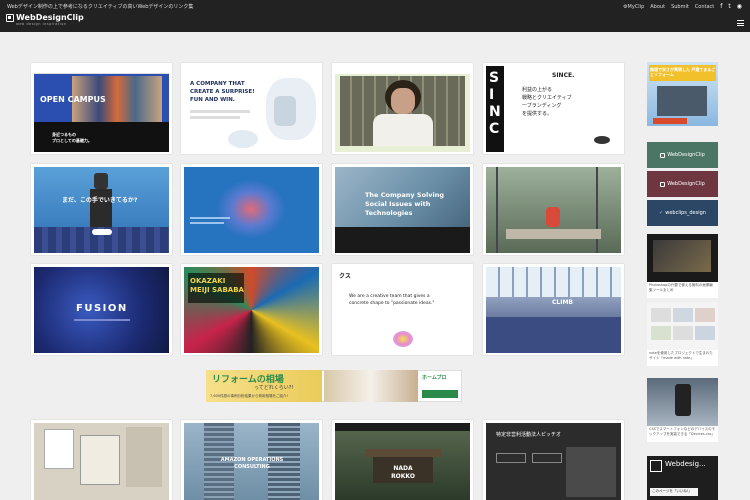  Describe the element at coordinates (721, 6) in the screenshot. I see `facebook-icon: f` at that location.